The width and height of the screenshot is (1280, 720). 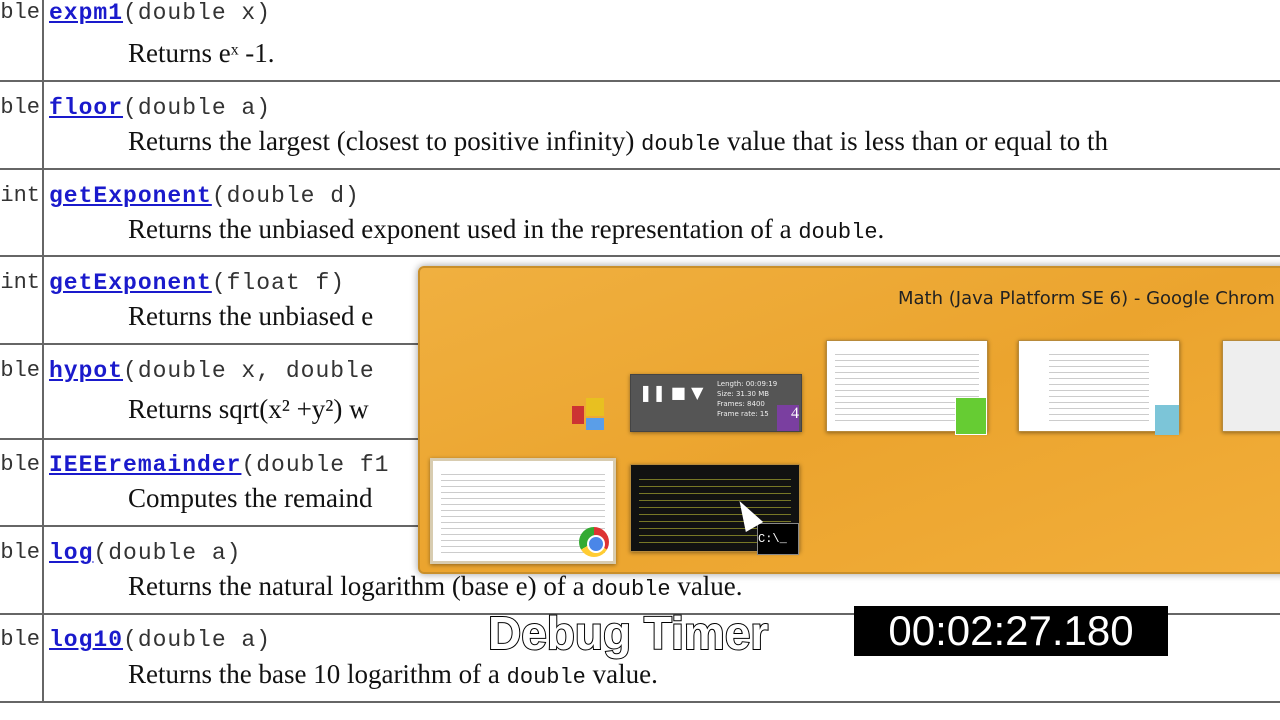 I want to click on method-link: log10, so click(x=86, y=640).